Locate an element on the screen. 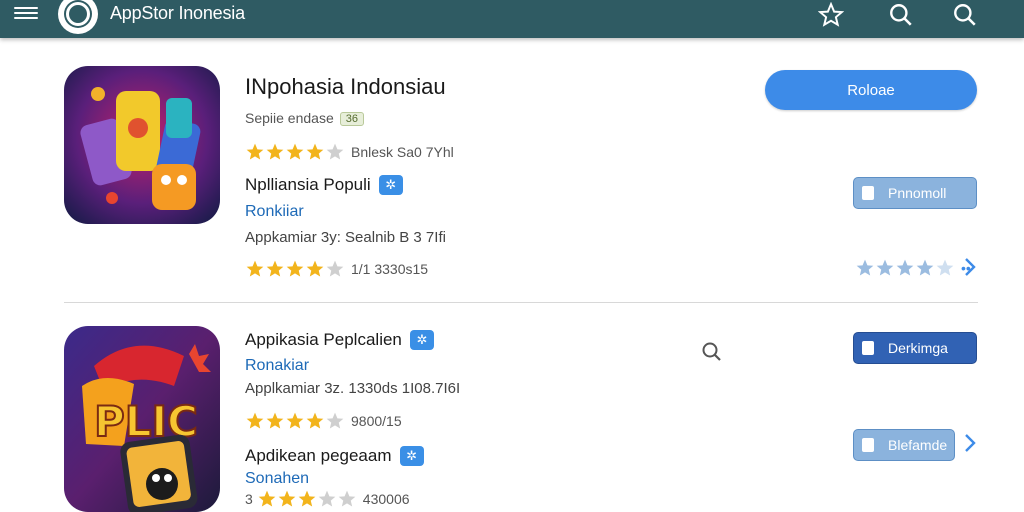 The width and height of the screenshot is (1024, 512). app-icon: PLIC is located at coordinates (142, 419).